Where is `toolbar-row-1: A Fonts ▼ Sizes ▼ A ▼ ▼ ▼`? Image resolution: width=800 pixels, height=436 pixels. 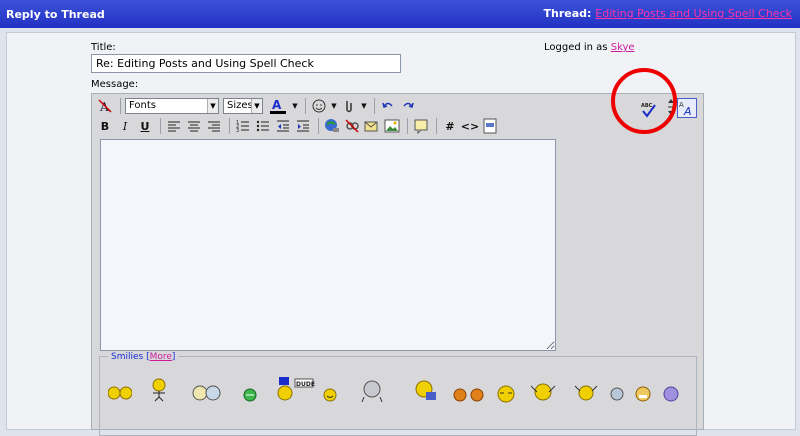
toolbar-row-1: A Fonts ▼ Sizes ▼ A ▼ ▼ ▼ is located at coordinates (257, 106).